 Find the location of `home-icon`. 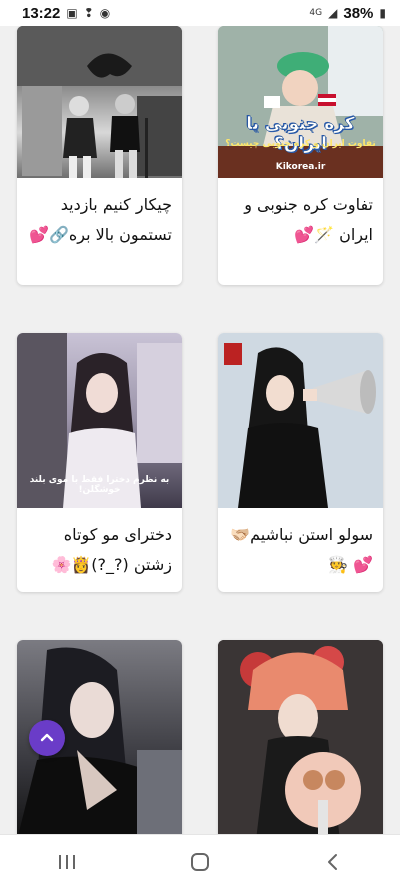

home-icon is located at coordinates (199, 862).